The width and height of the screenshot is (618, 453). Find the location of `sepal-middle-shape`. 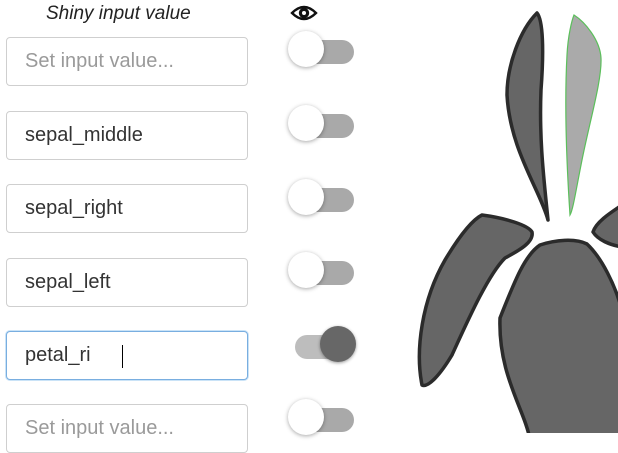

sepal-middle-shape is located at coordinates (583, 115).